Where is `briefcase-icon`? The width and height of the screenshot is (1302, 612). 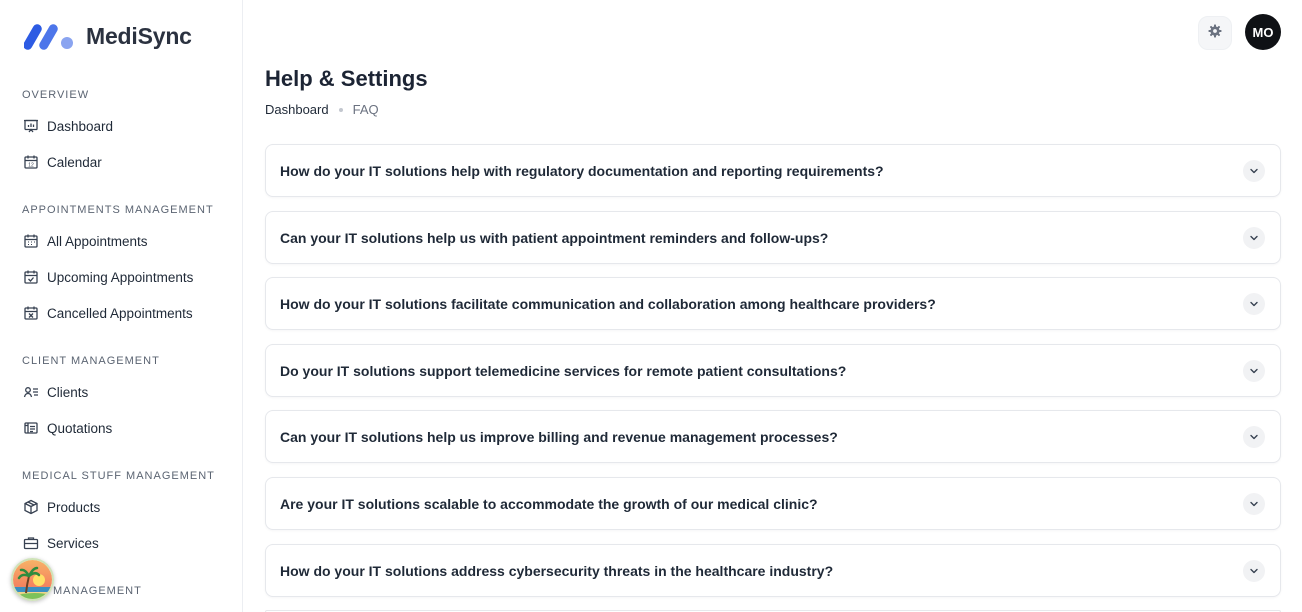
briefcase-icon is located at coordinates (30, 543).